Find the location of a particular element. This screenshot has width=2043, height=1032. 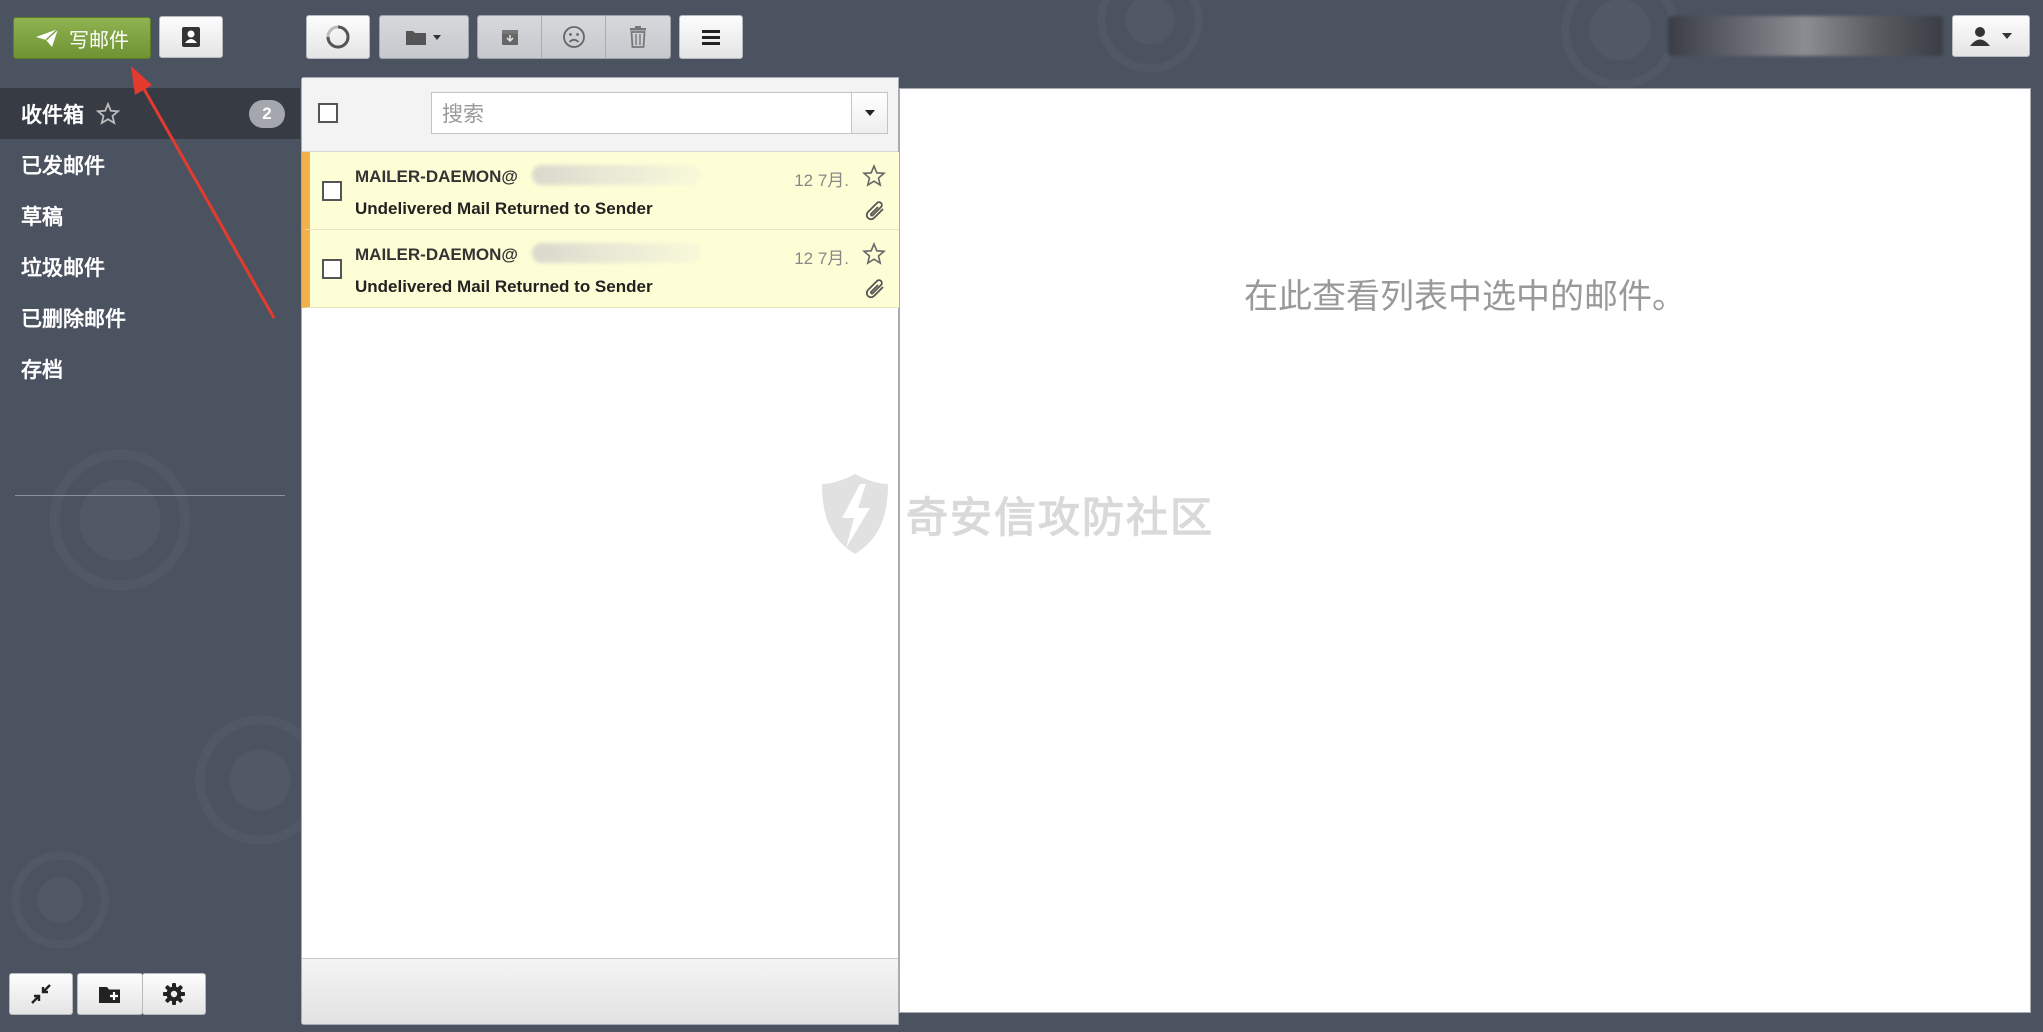

search-placeholder: 搜索 is located at coordinates (463, 114).